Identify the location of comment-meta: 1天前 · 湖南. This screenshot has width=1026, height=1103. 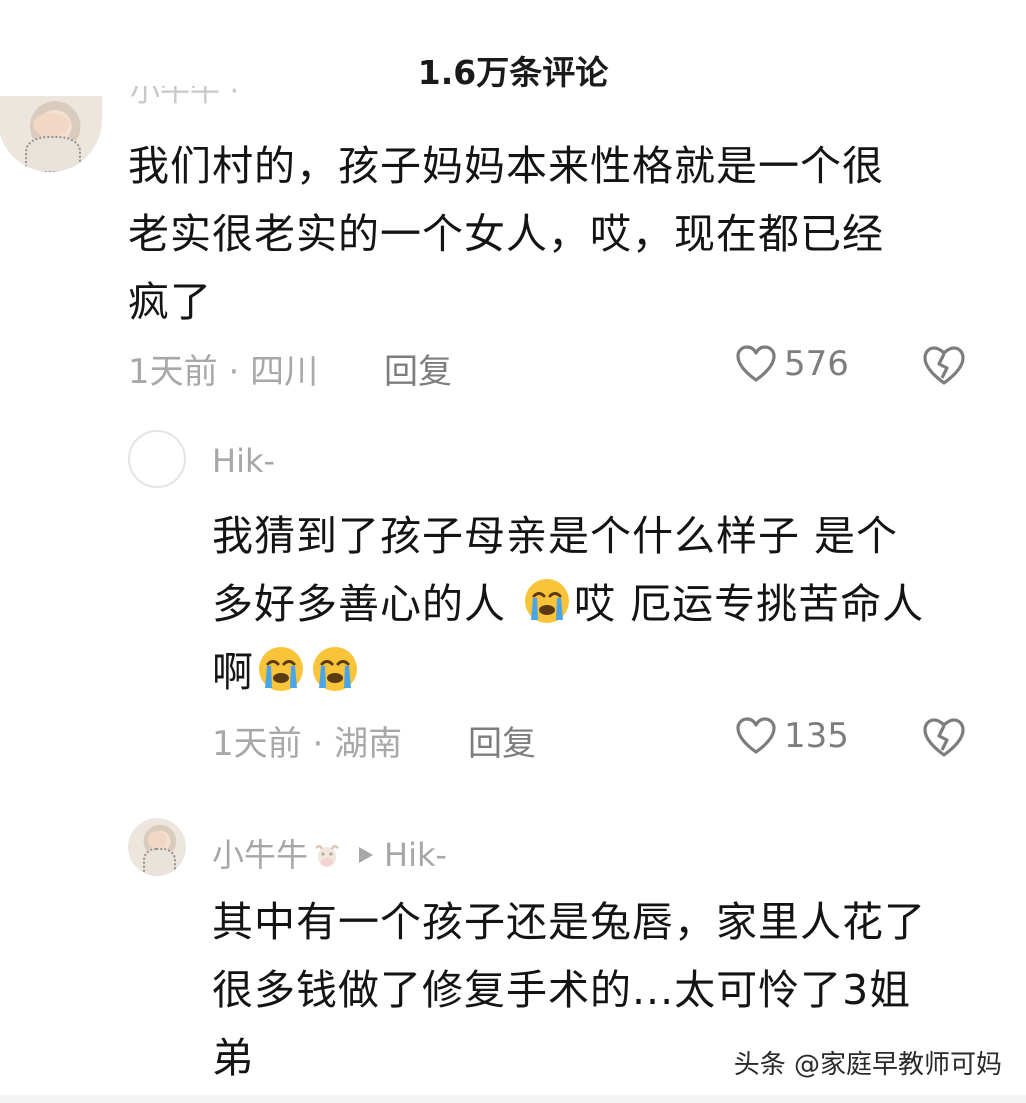
(307, 744).